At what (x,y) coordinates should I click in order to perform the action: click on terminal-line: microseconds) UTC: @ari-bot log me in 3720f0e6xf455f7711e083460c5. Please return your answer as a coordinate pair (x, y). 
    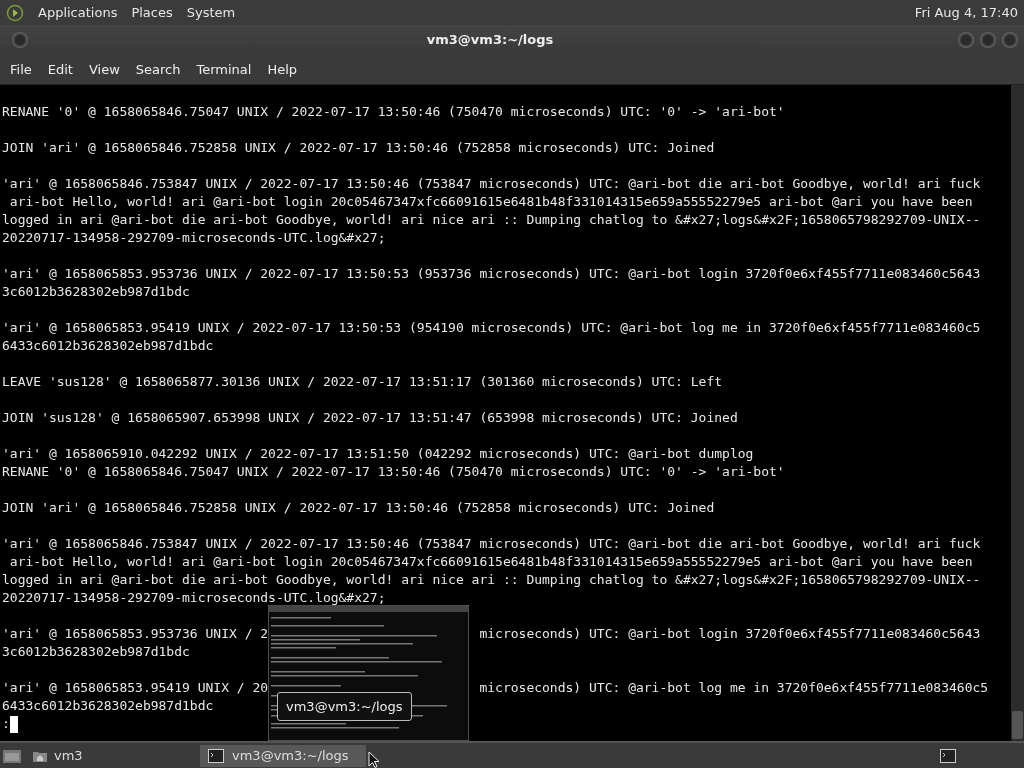
    Looking at the image, I should click on (734, 688).